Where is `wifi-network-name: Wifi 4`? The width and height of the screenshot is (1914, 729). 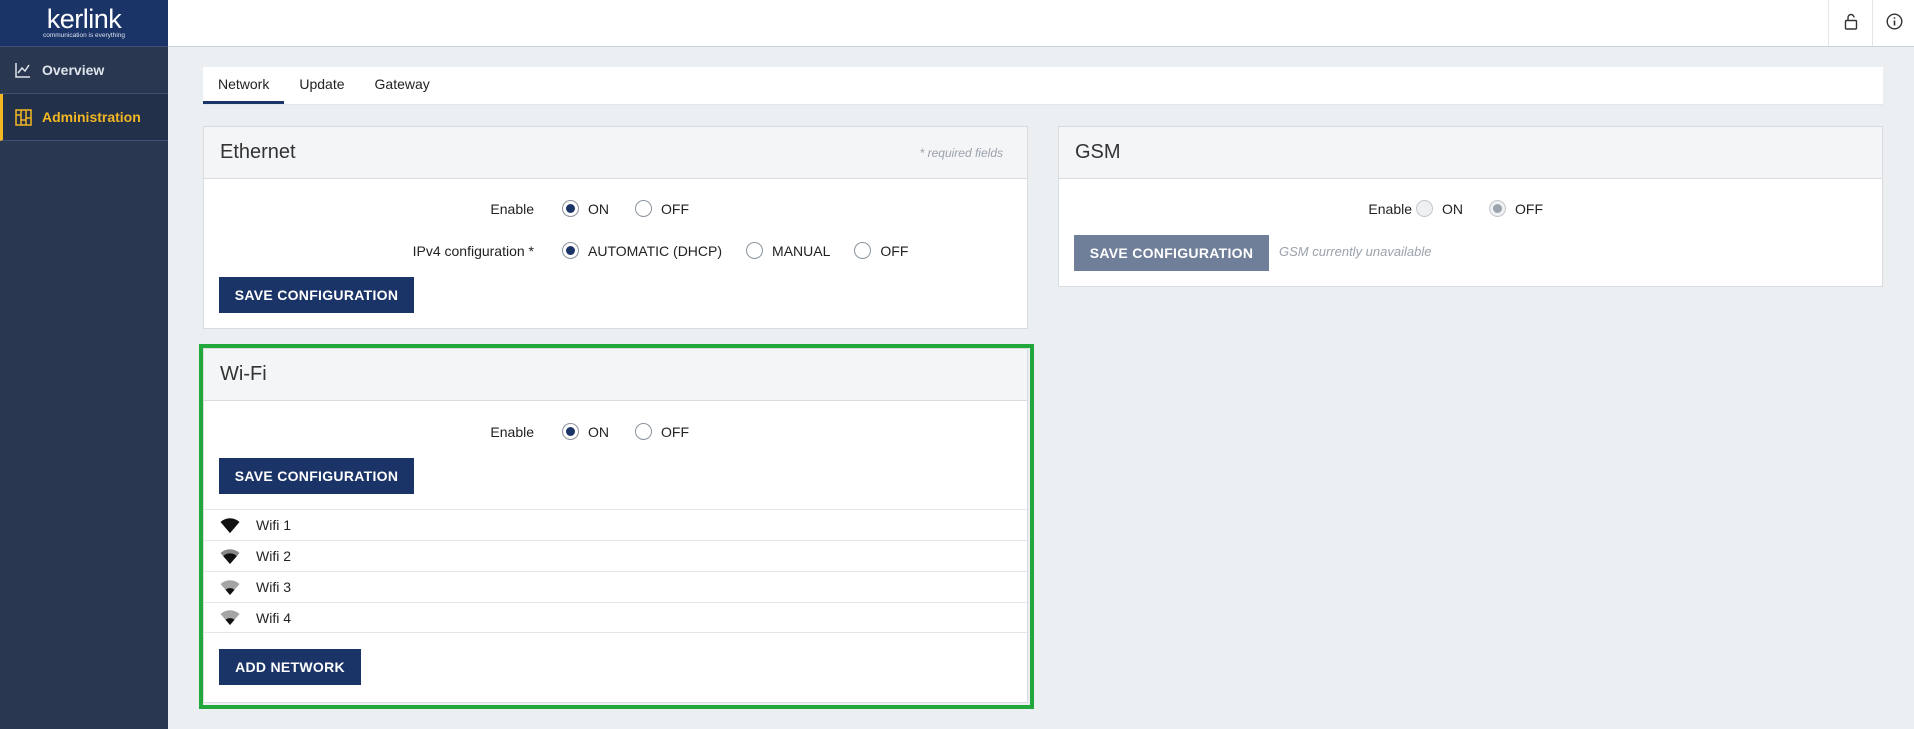
wifi-network-name: Wifi 4 is located at coordinates (273, 617).